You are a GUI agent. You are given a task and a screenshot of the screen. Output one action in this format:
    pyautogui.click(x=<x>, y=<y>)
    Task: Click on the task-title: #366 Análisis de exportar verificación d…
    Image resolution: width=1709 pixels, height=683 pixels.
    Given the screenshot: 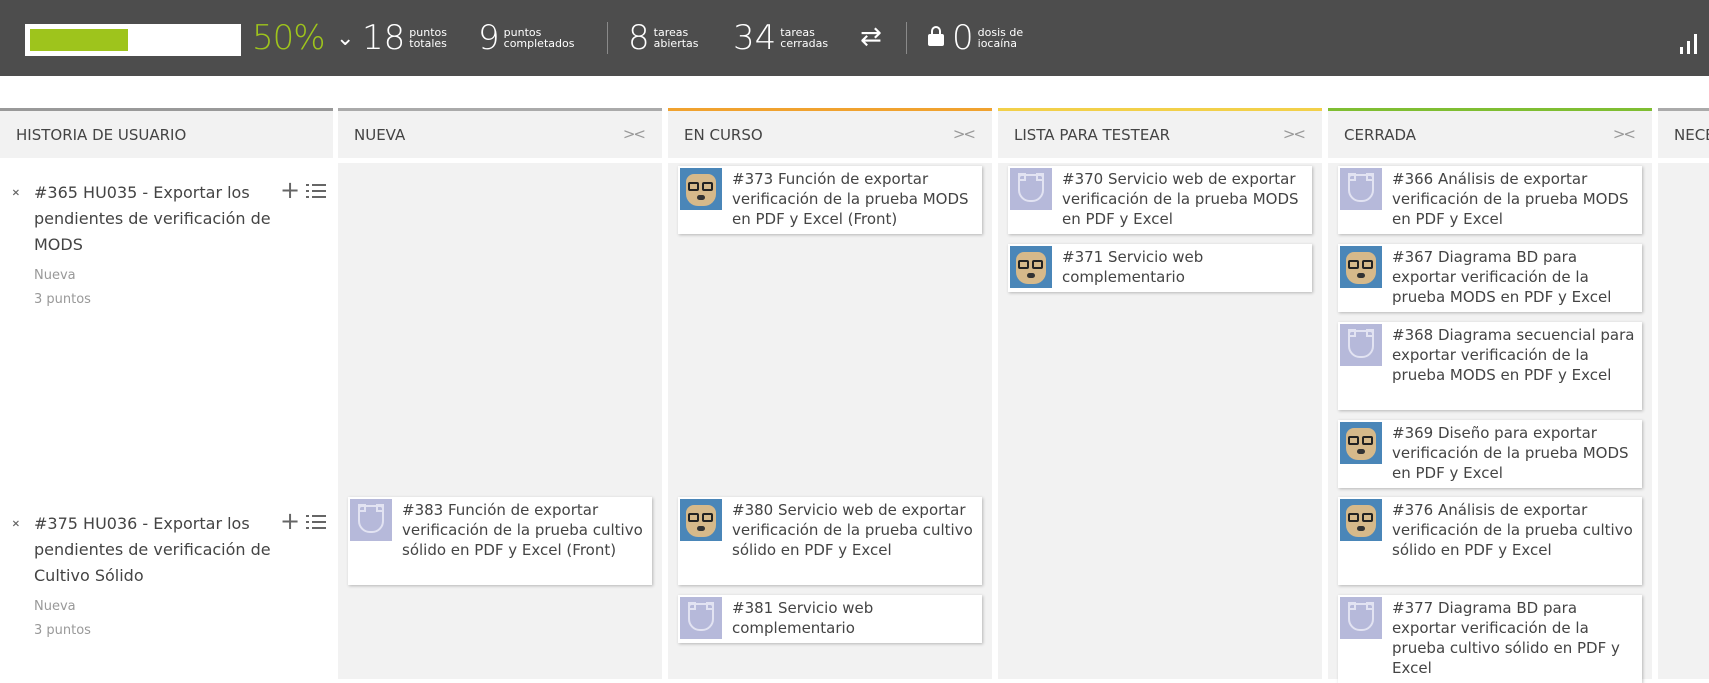 What is the action you would take?
    pyautogui.click(x=1510, y=199)
    